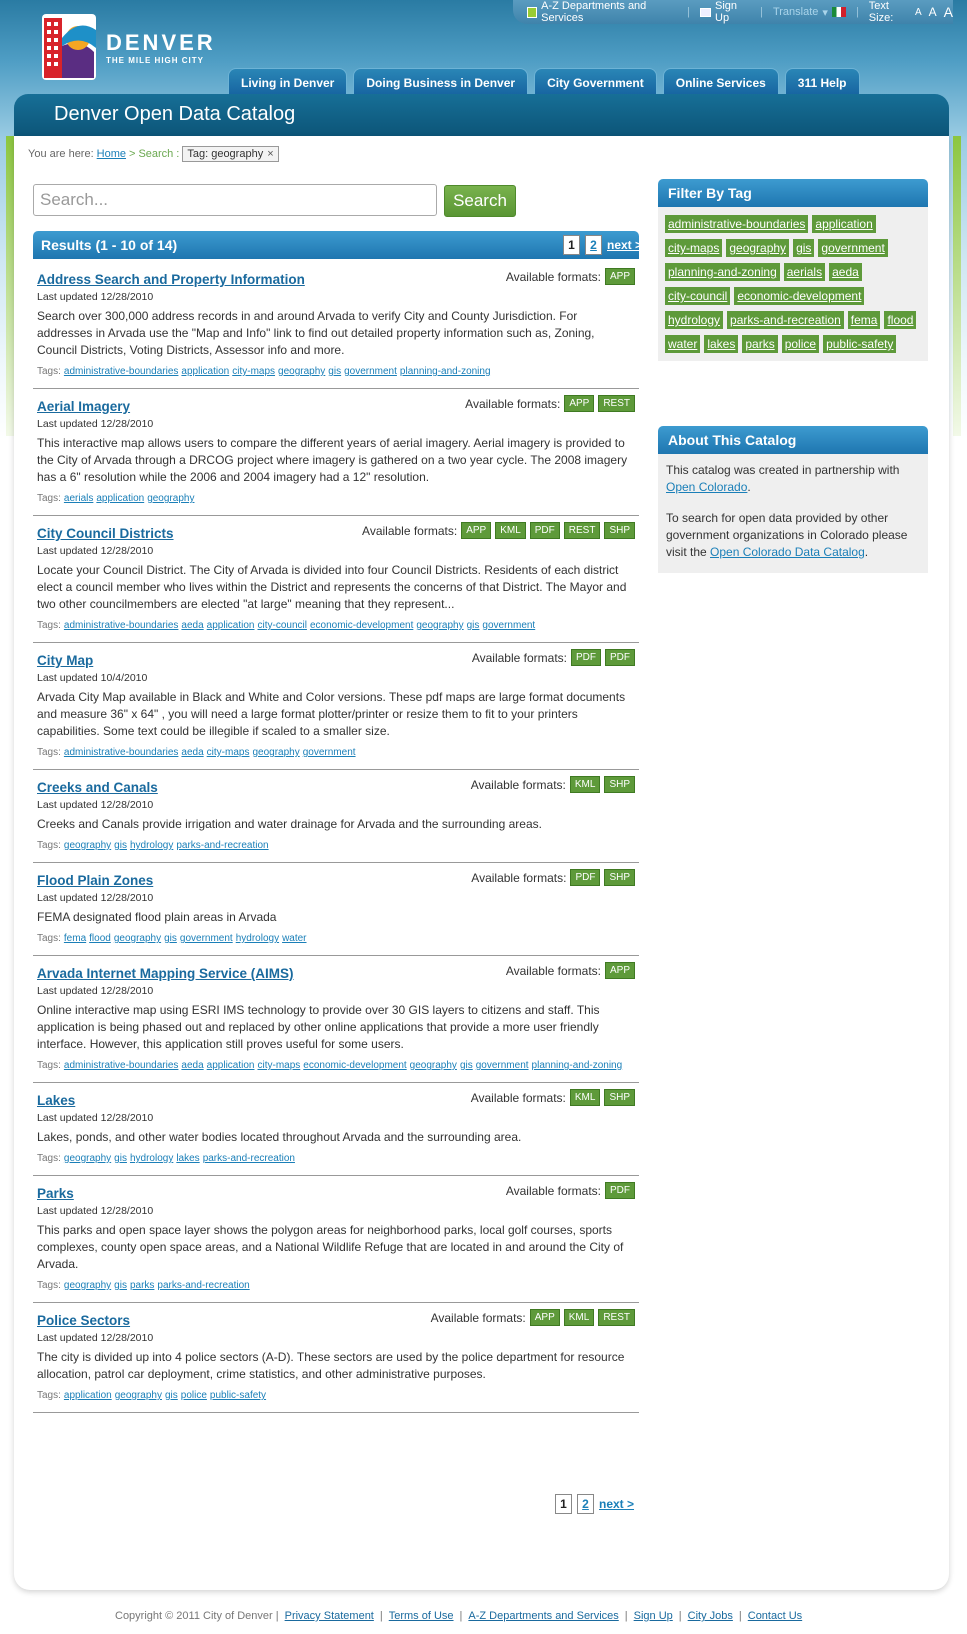 The height and width of the screenshot is (1634, 967). What do you see at coordinates (683, 344) in the screenshot?
I see `filter-tag-water: water` at bounding box center [683, 344].